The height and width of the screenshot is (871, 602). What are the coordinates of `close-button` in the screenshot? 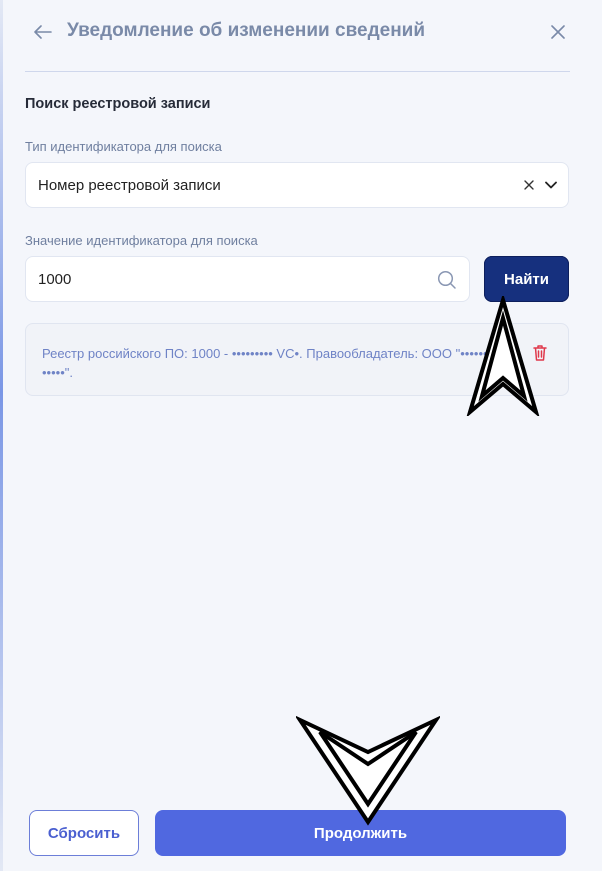 It's located at (558, 32).